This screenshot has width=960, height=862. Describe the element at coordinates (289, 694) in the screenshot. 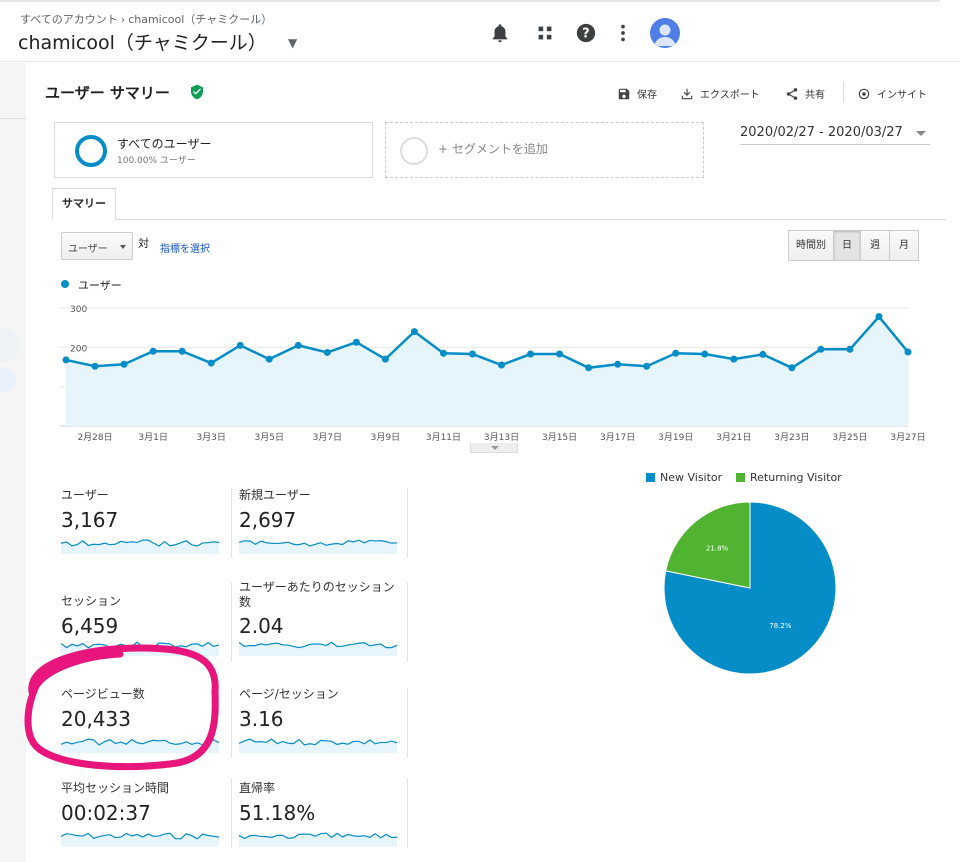

I see `metric-label: ページ/セッション` at that location.